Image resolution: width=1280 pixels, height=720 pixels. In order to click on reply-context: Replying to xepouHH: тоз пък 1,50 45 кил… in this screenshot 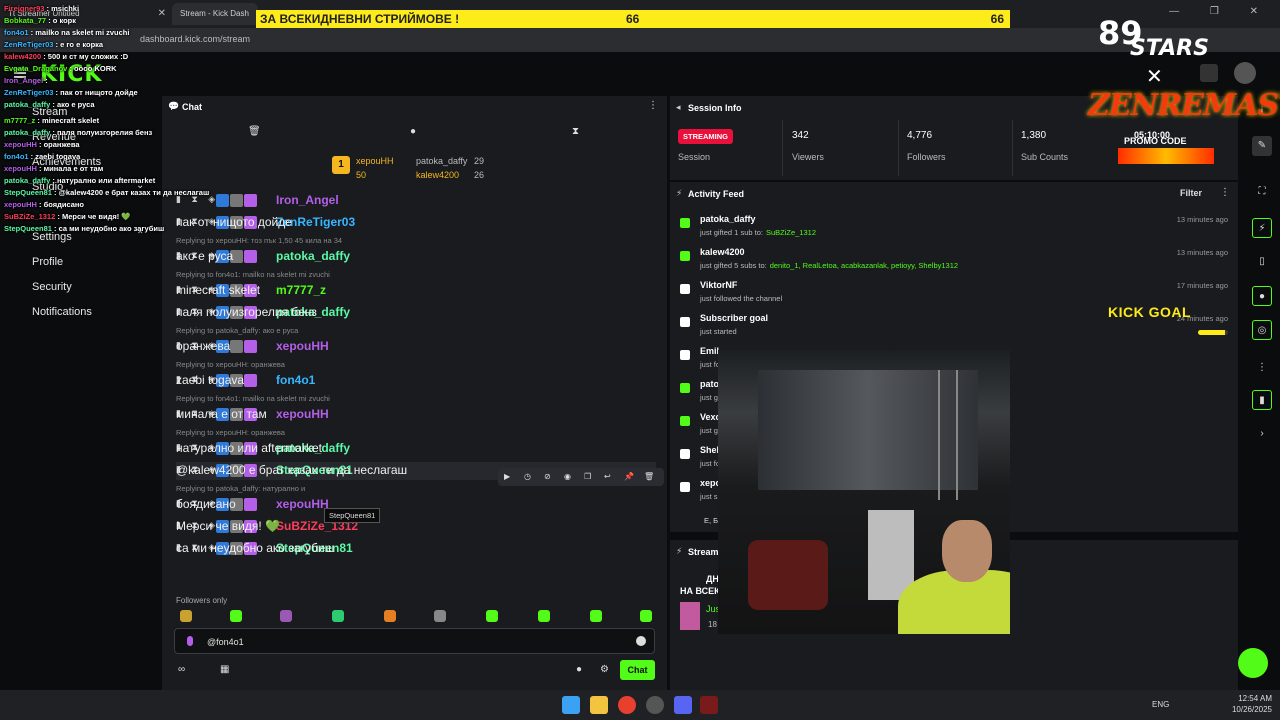, I will do `click(259, 240)`.